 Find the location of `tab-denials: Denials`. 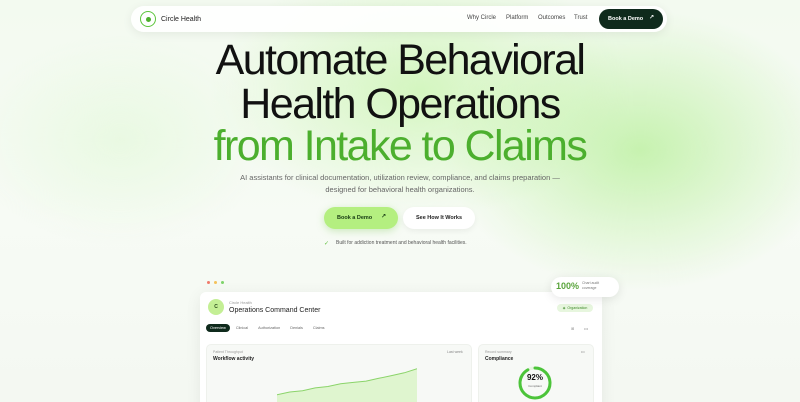

tab-denials: Denials is located at coordinates (296, 328).